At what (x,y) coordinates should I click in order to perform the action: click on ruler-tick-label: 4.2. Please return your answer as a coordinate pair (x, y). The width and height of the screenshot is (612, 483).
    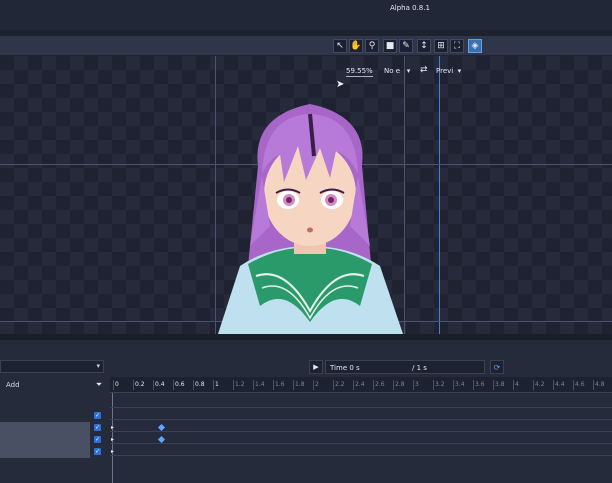
    Looking at the image, I should click on (540, 384).